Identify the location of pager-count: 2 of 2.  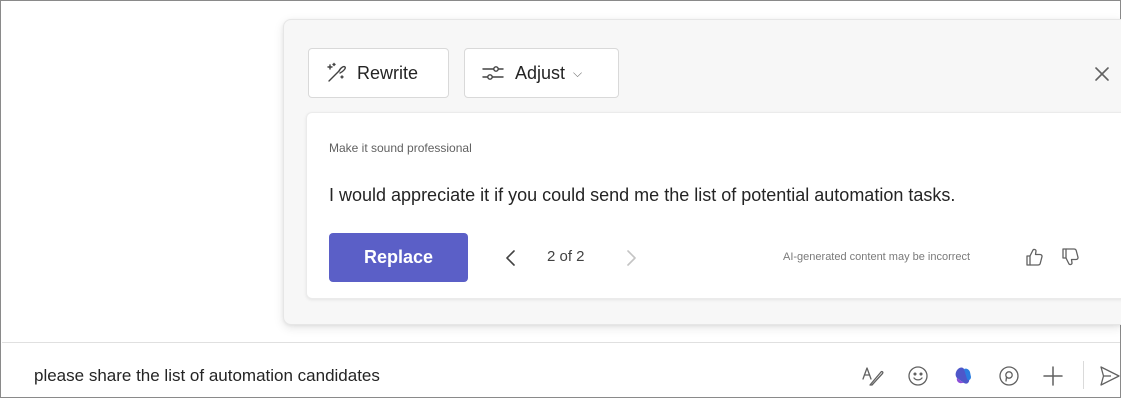
(566, 256).